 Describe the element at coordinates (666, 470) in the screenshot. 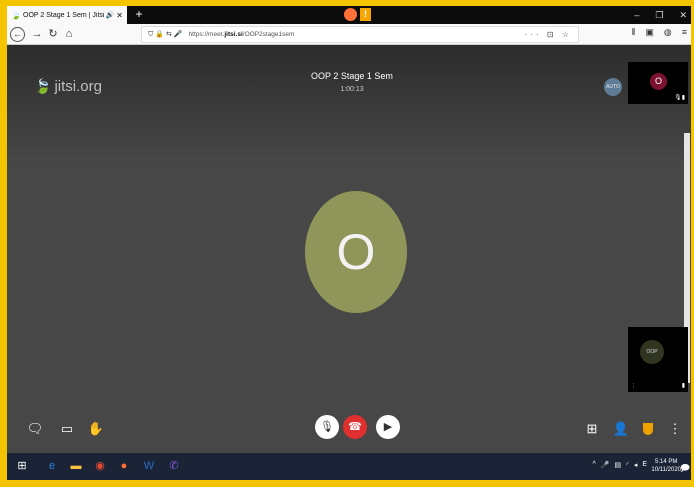

I see `clock-date: 10/11/2020` at that location.